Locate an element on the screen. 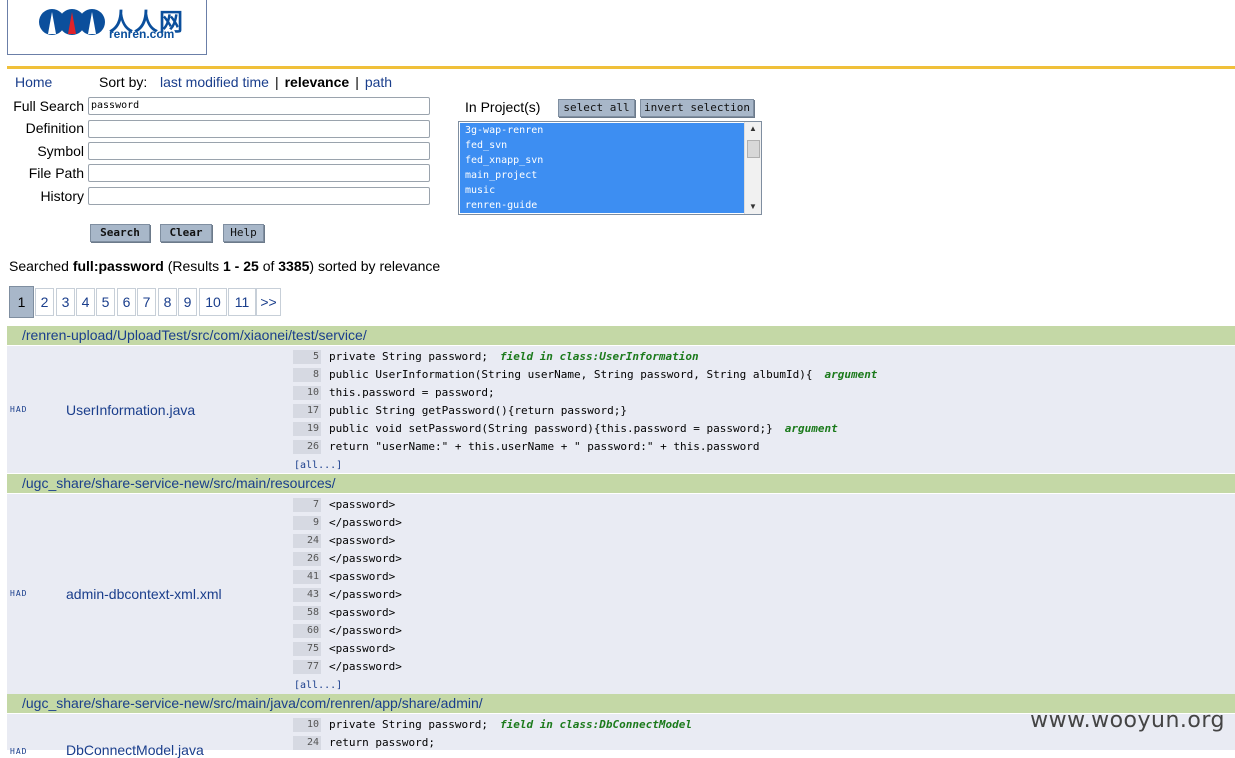 This screenshot has width=1235, height=758. sort-last-modified-link: last modified time is located at coordinates (214, 82).